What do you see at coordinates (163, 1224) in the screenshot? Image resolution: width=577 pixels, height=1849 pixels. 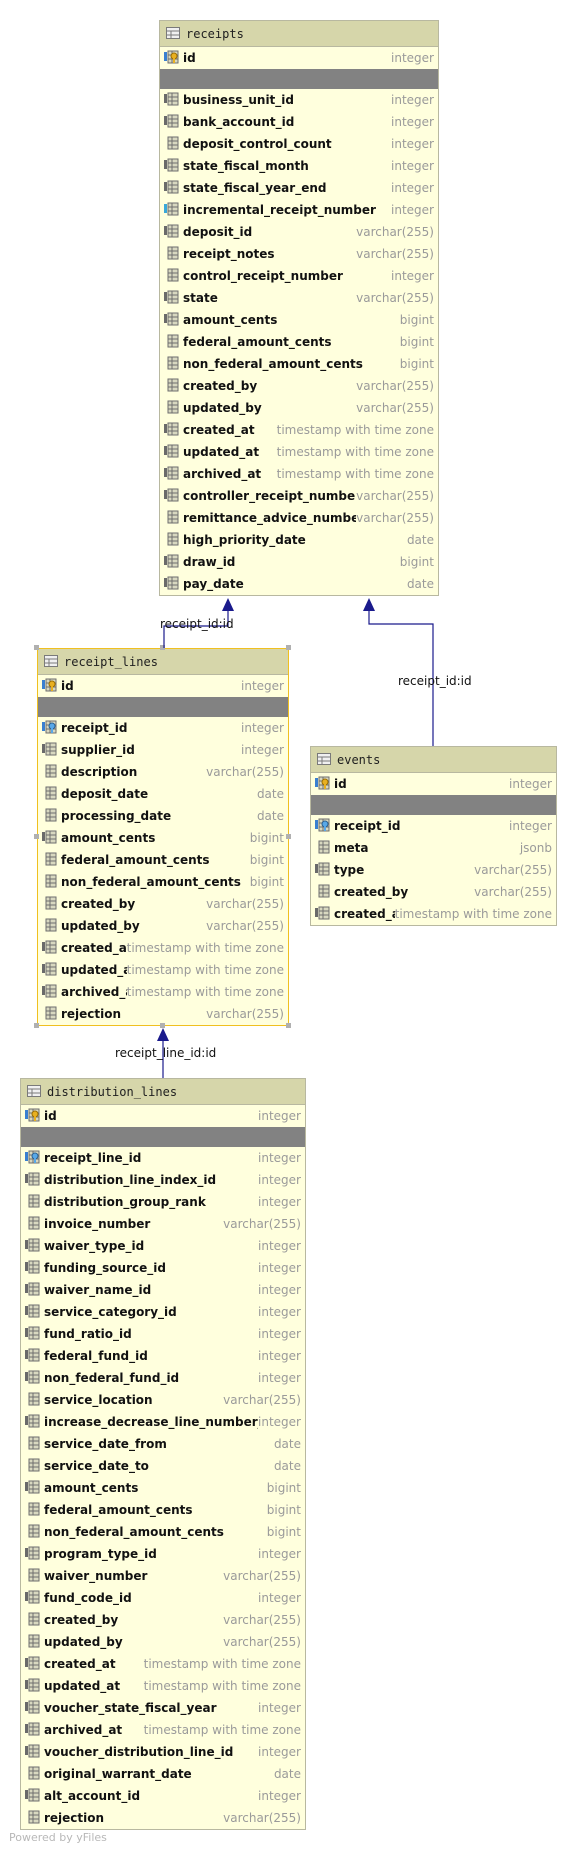 I see `column-row: invoice_number varchar(255)` at bounding box center [163, 1224].